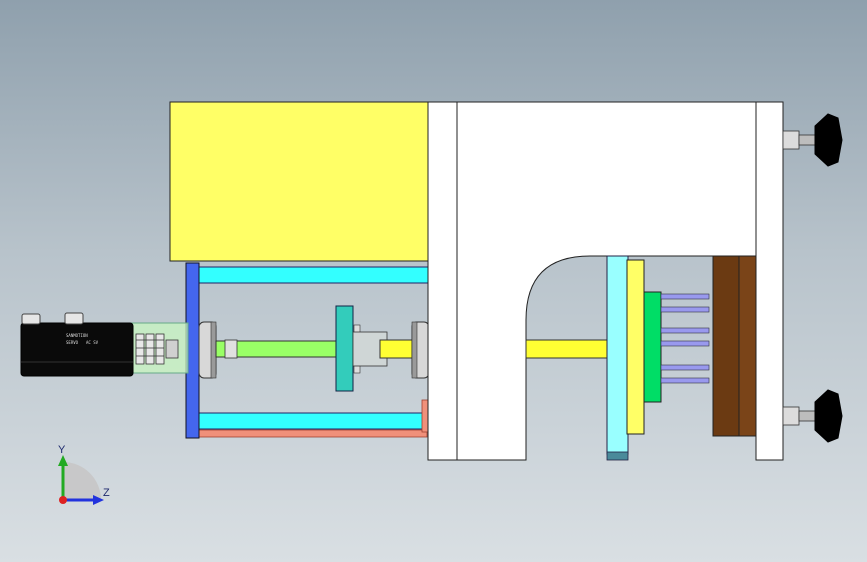 The image size is (867, 562). What do you see at coordinates (314, 421) in the screenshot?
I see `lower-guide-rod` at bounding box center [314, 421].